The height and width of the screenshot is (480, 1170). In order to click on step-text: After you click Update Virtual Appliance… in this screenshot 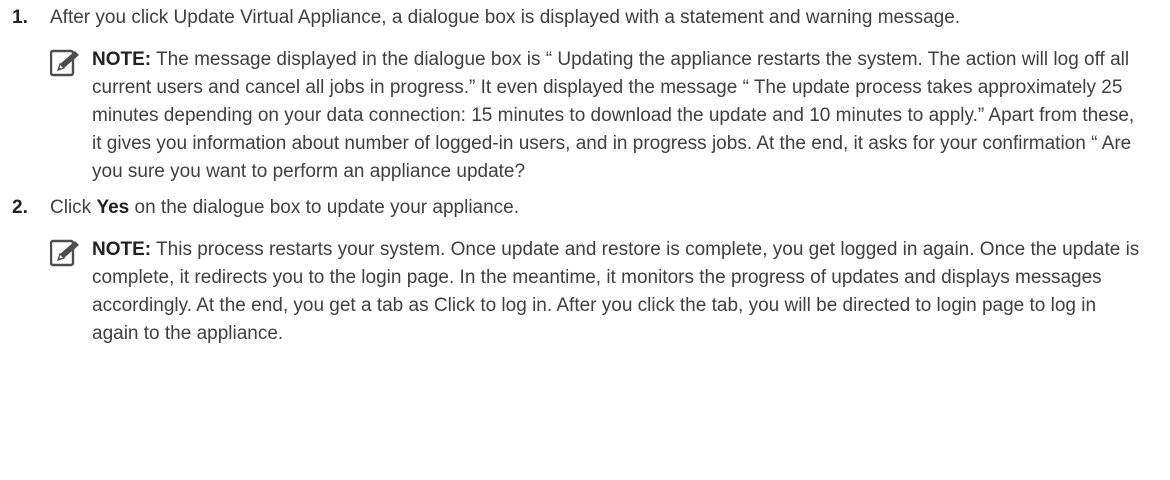, I will do `click(505, 17)`.